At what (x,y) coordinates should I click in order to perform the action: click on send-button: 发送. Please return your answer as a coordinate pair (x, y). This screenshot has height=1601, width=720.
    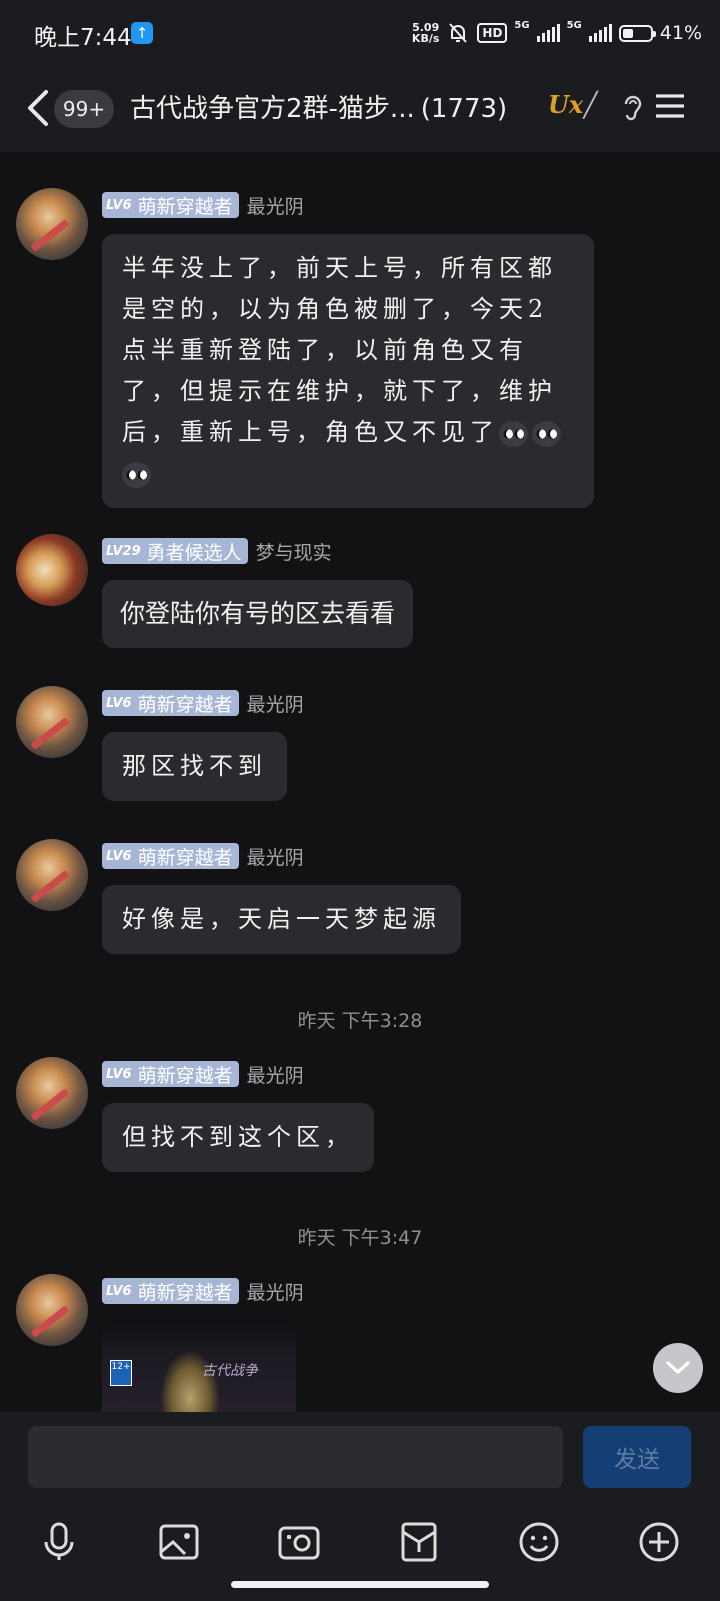
    Looking at the image, I should click on (637, 1457).